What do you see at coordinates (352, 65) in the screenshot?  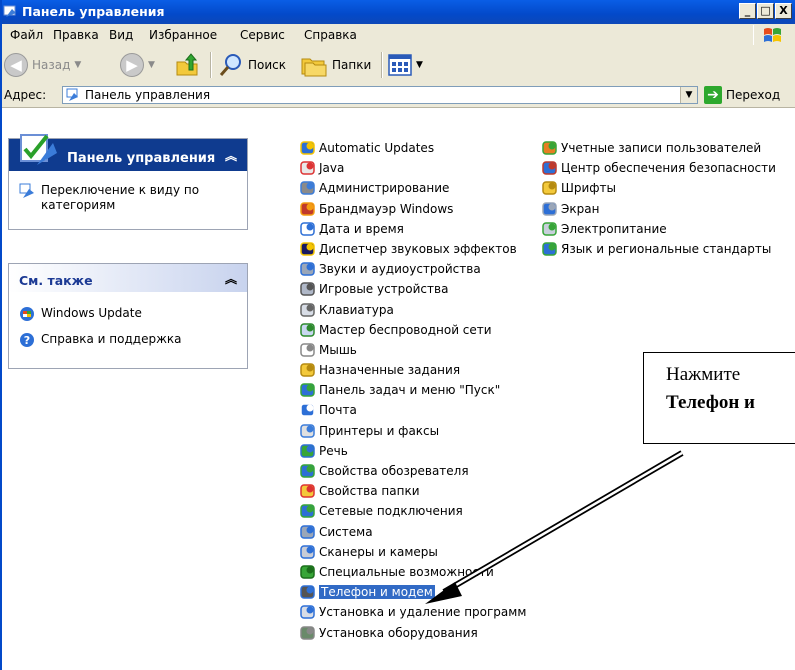 I see `folders-label: Папки` at bounding box center [352, 65].